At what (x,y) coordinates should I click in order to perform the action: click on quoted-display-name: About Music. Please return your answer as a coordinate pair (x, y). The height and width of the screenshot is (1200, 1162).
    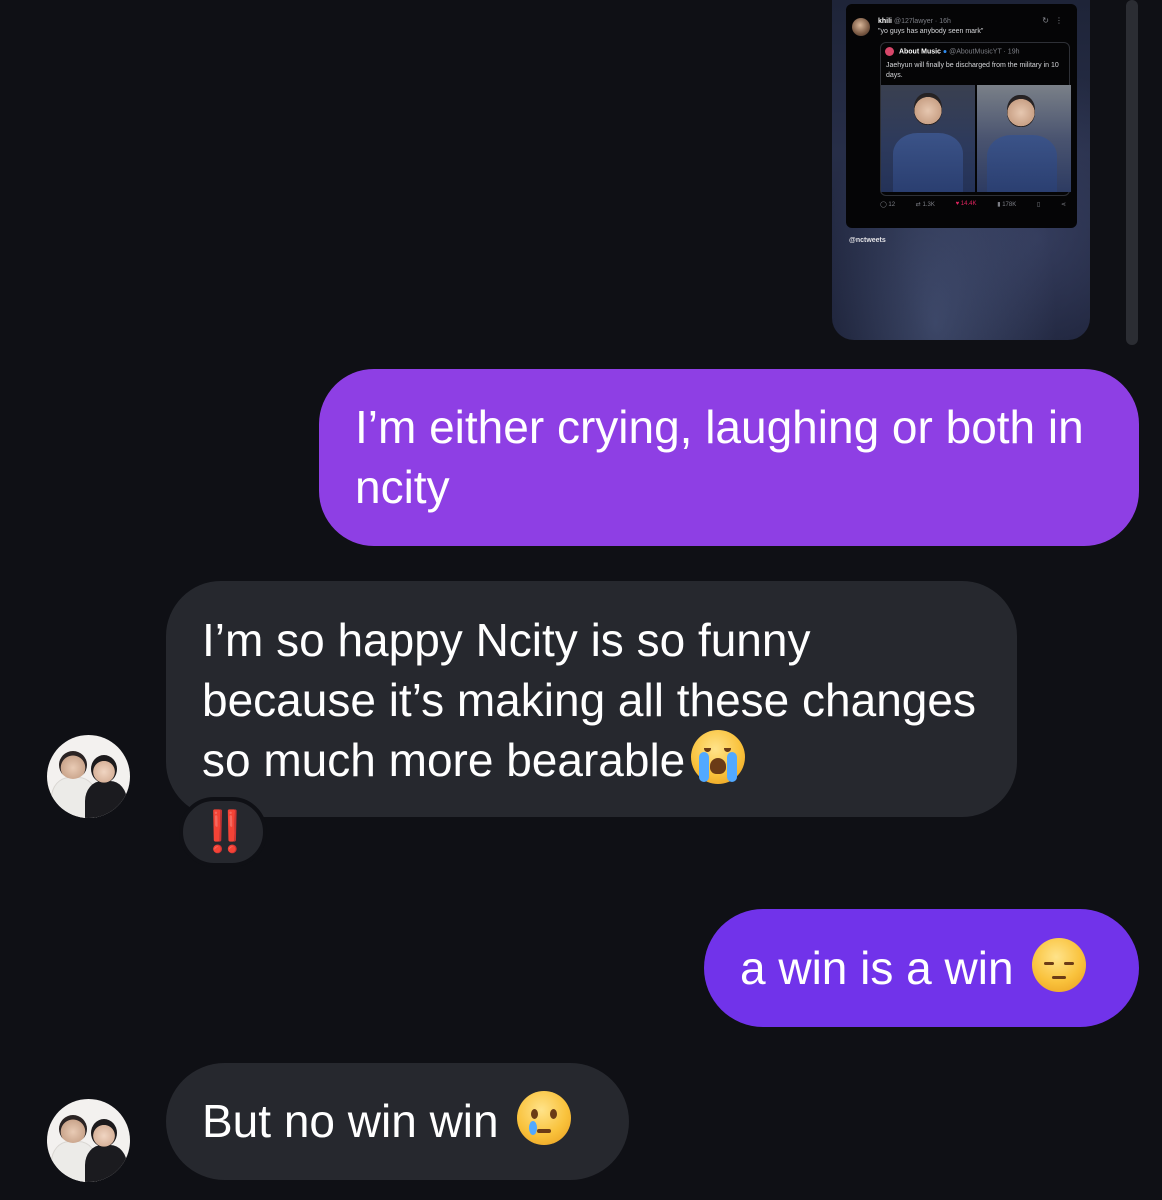
    Looking at the image, I should click on (919, 52).